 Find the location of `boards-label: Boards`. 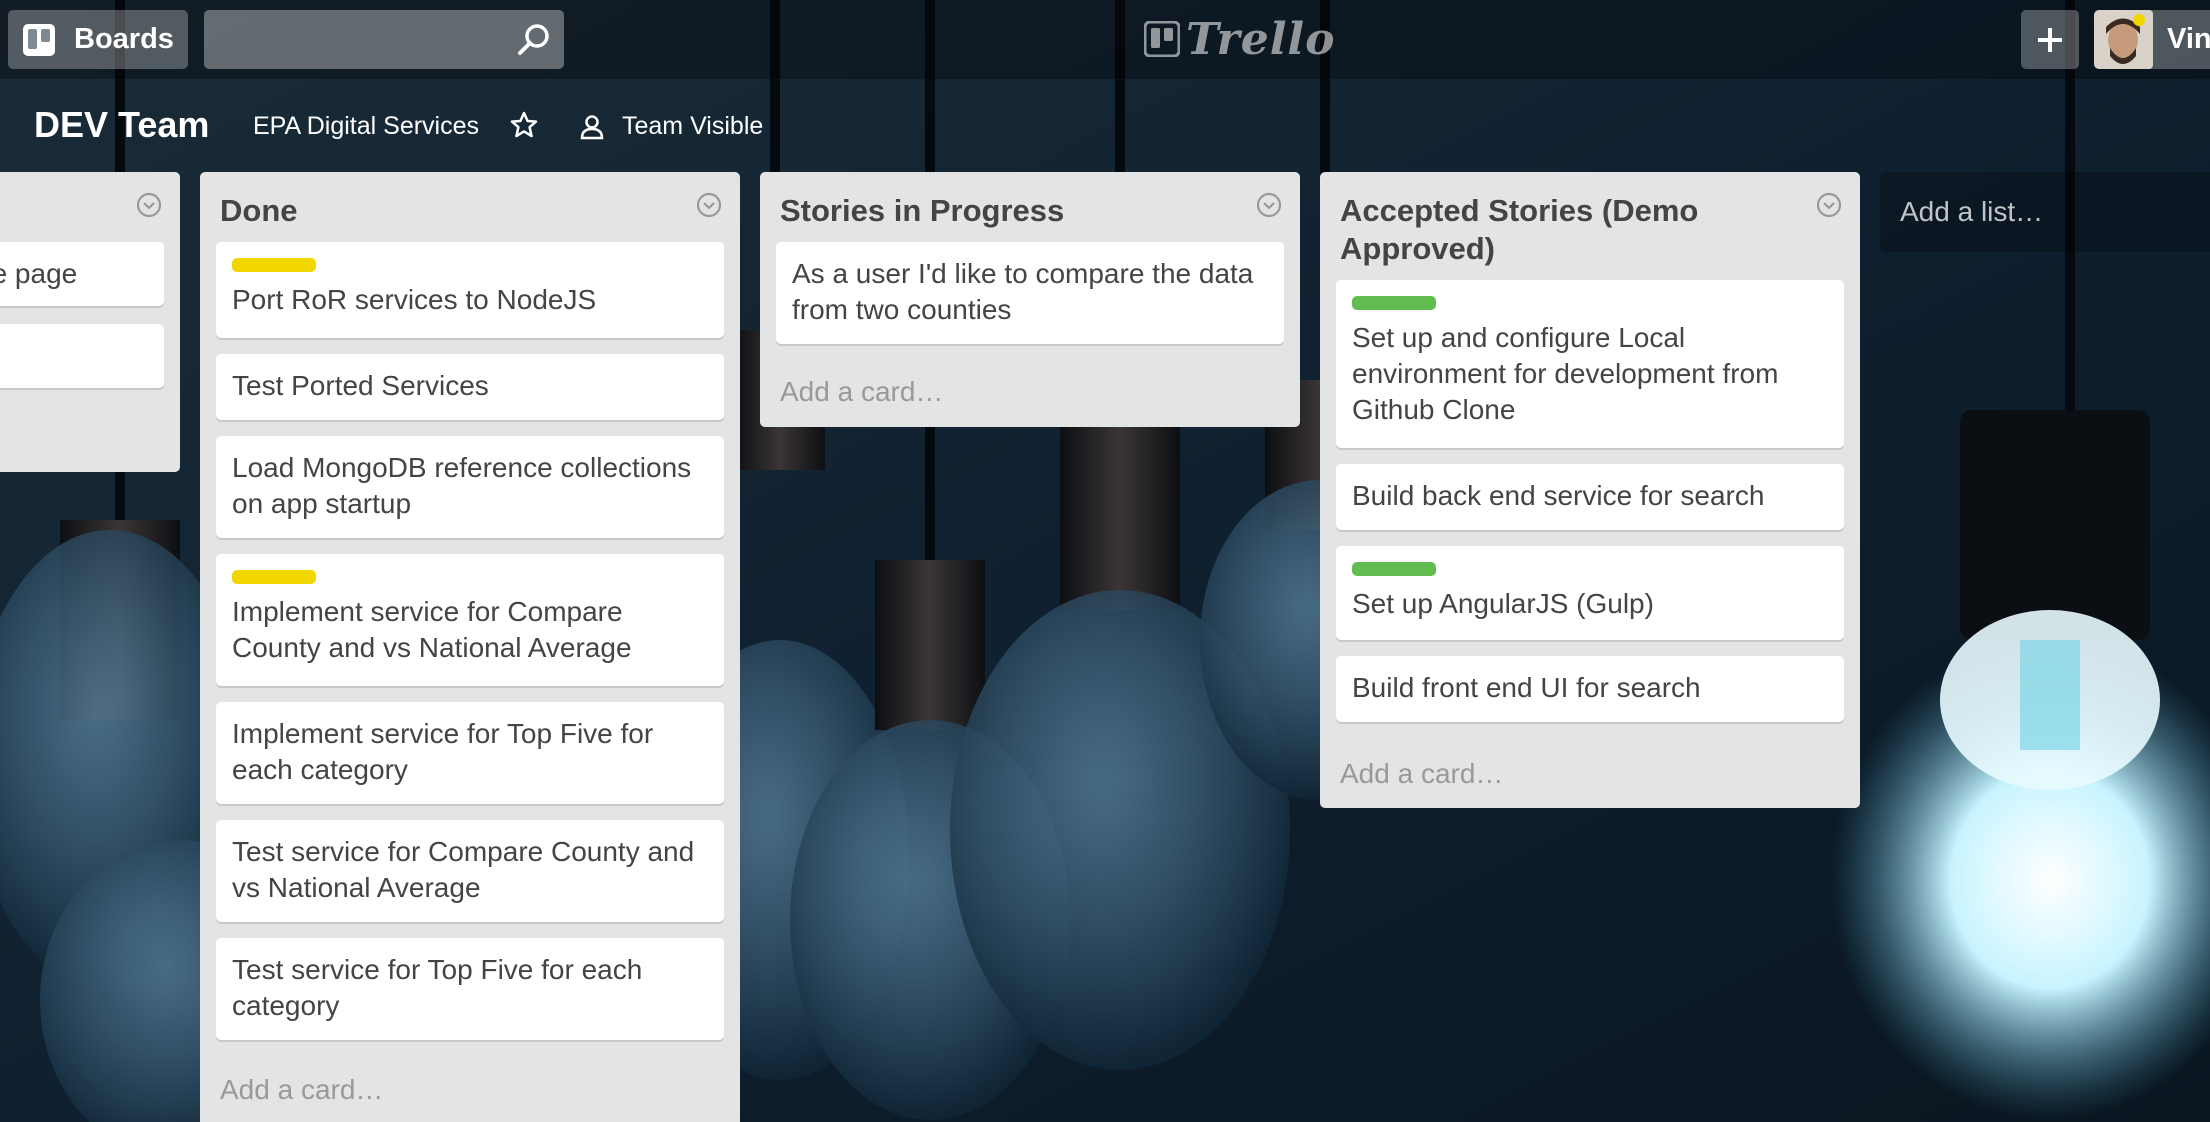

boards-label: Boards is located at coordinates (124, 39).